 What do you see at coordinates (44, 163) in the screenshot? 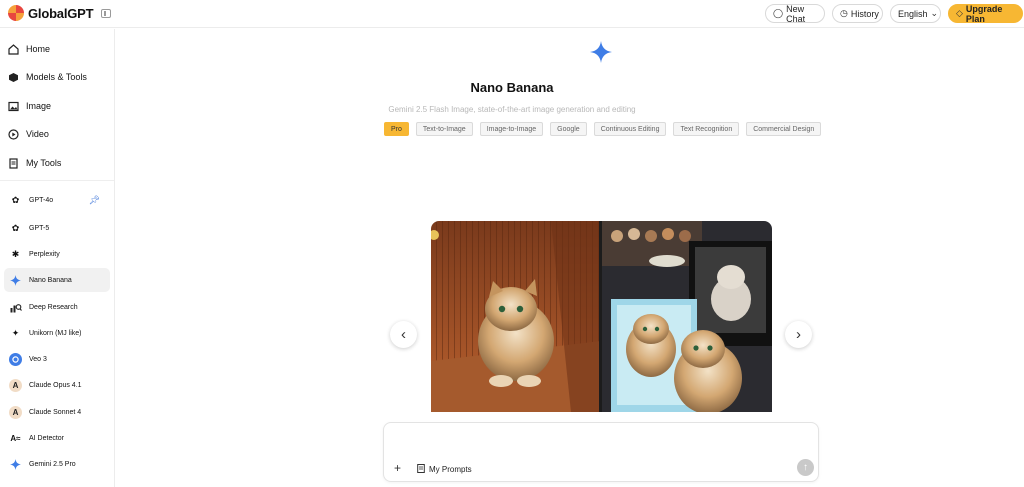
I see `sidebar-item-label: My Tools` at bounding box center [44, 163].